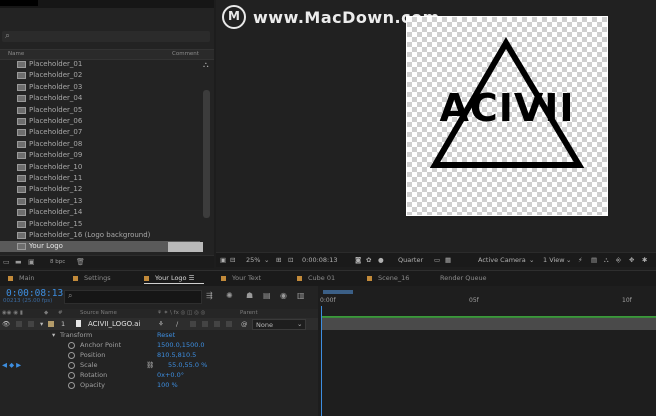 The image size is (656, 416). Describe the element at coordinates (98, 313) in the screenshot. I see `column-source-name: Source Name` at that location.